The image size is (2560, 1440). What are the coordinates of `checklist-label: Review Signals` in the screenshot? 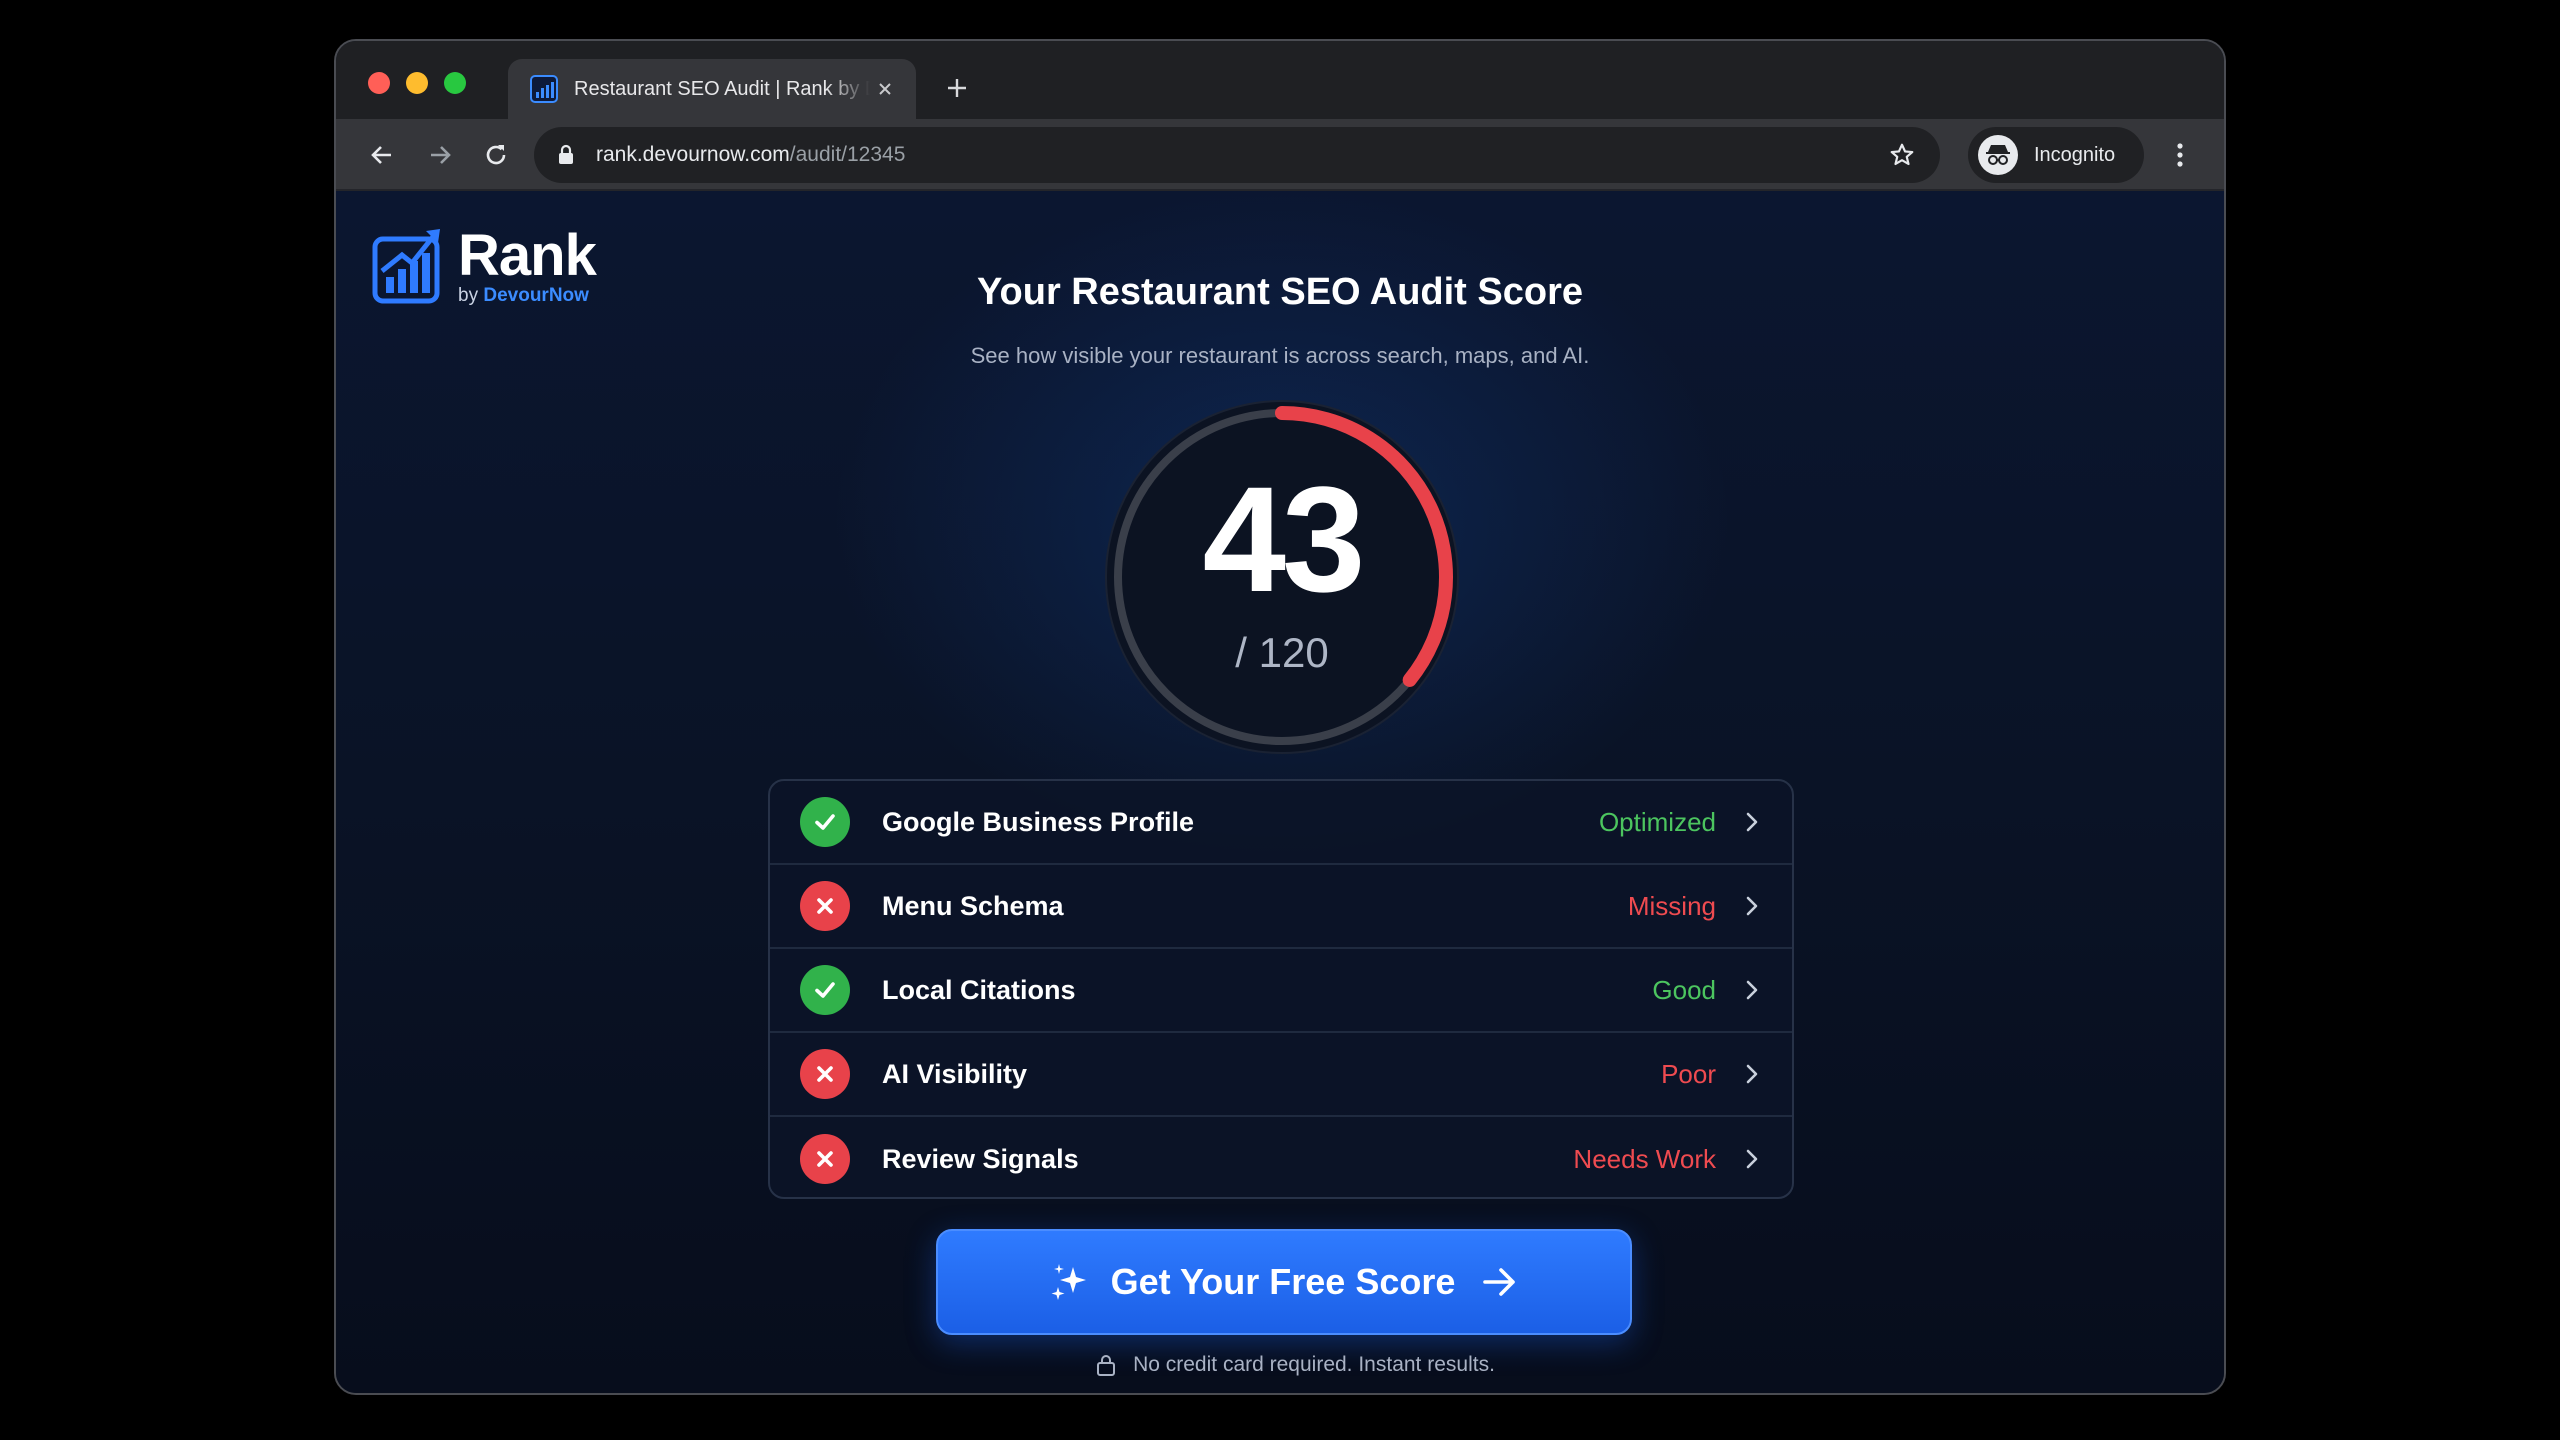 It's located at (980, 1158).